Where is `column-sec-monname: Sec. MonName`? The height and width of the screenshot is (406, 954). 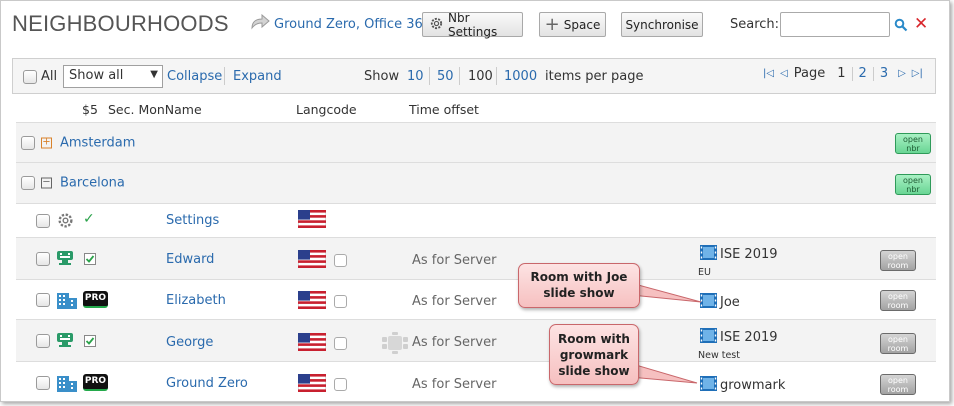
column-sec-monname: Sec. MonName is located at coordinates (155, 109).